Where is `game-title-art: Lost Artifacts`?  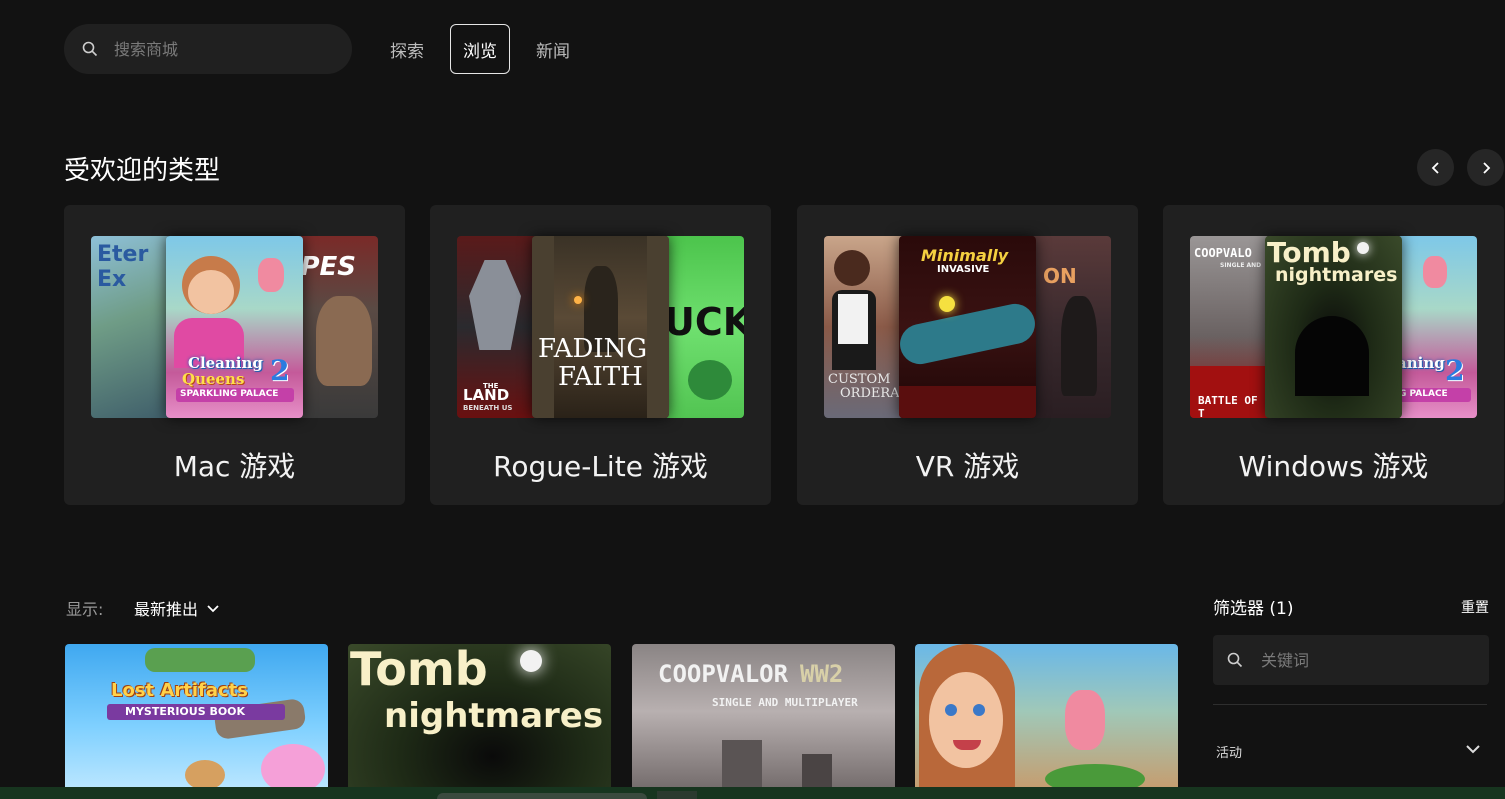 game-title-art: Lost Artifacts is located at coordinates (179, 690).